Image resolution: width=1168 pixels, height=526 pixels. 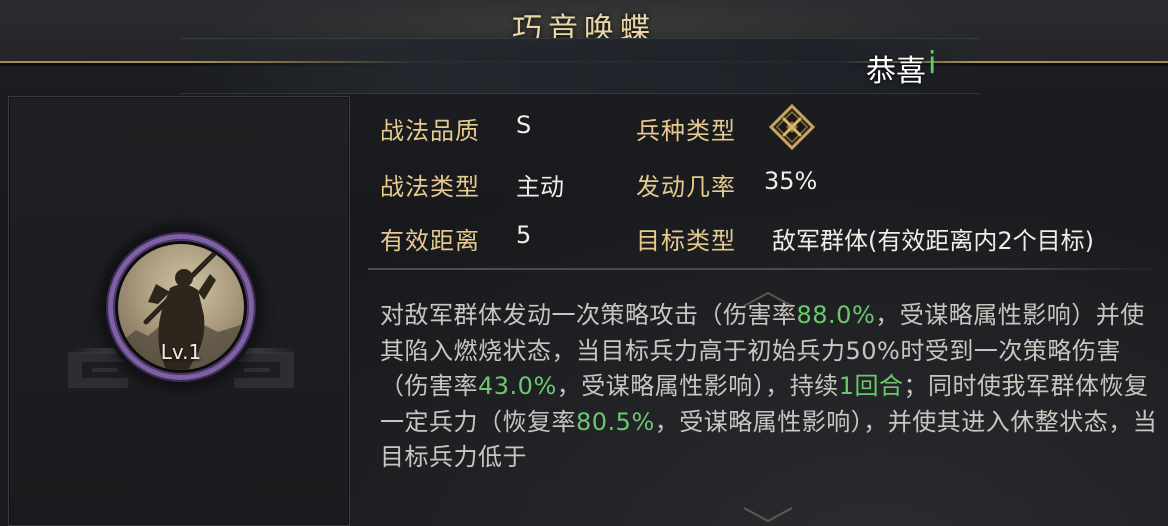 I want to click on target-type-label: 目标类型, so click(x=686, y=241).